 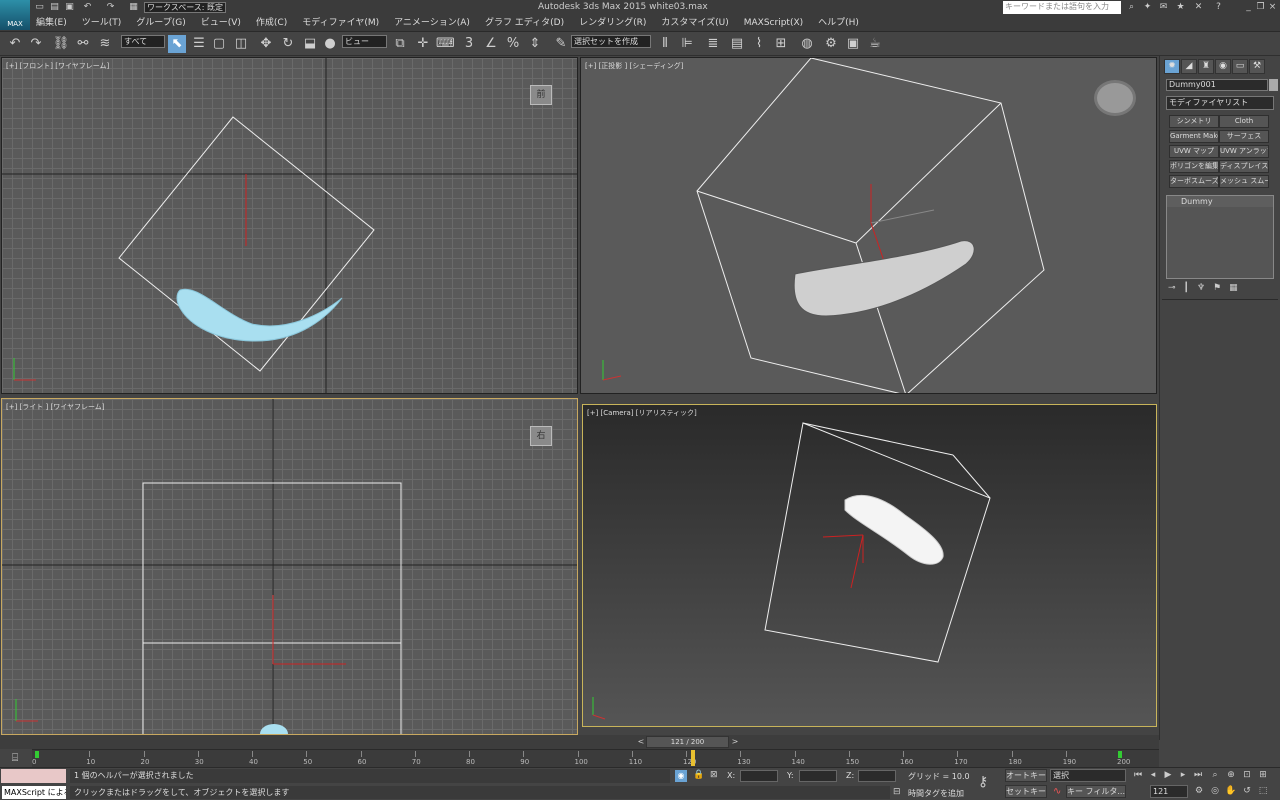 I want to click on zoom-all-icon: ⊕, so click(x=1231, y=775).